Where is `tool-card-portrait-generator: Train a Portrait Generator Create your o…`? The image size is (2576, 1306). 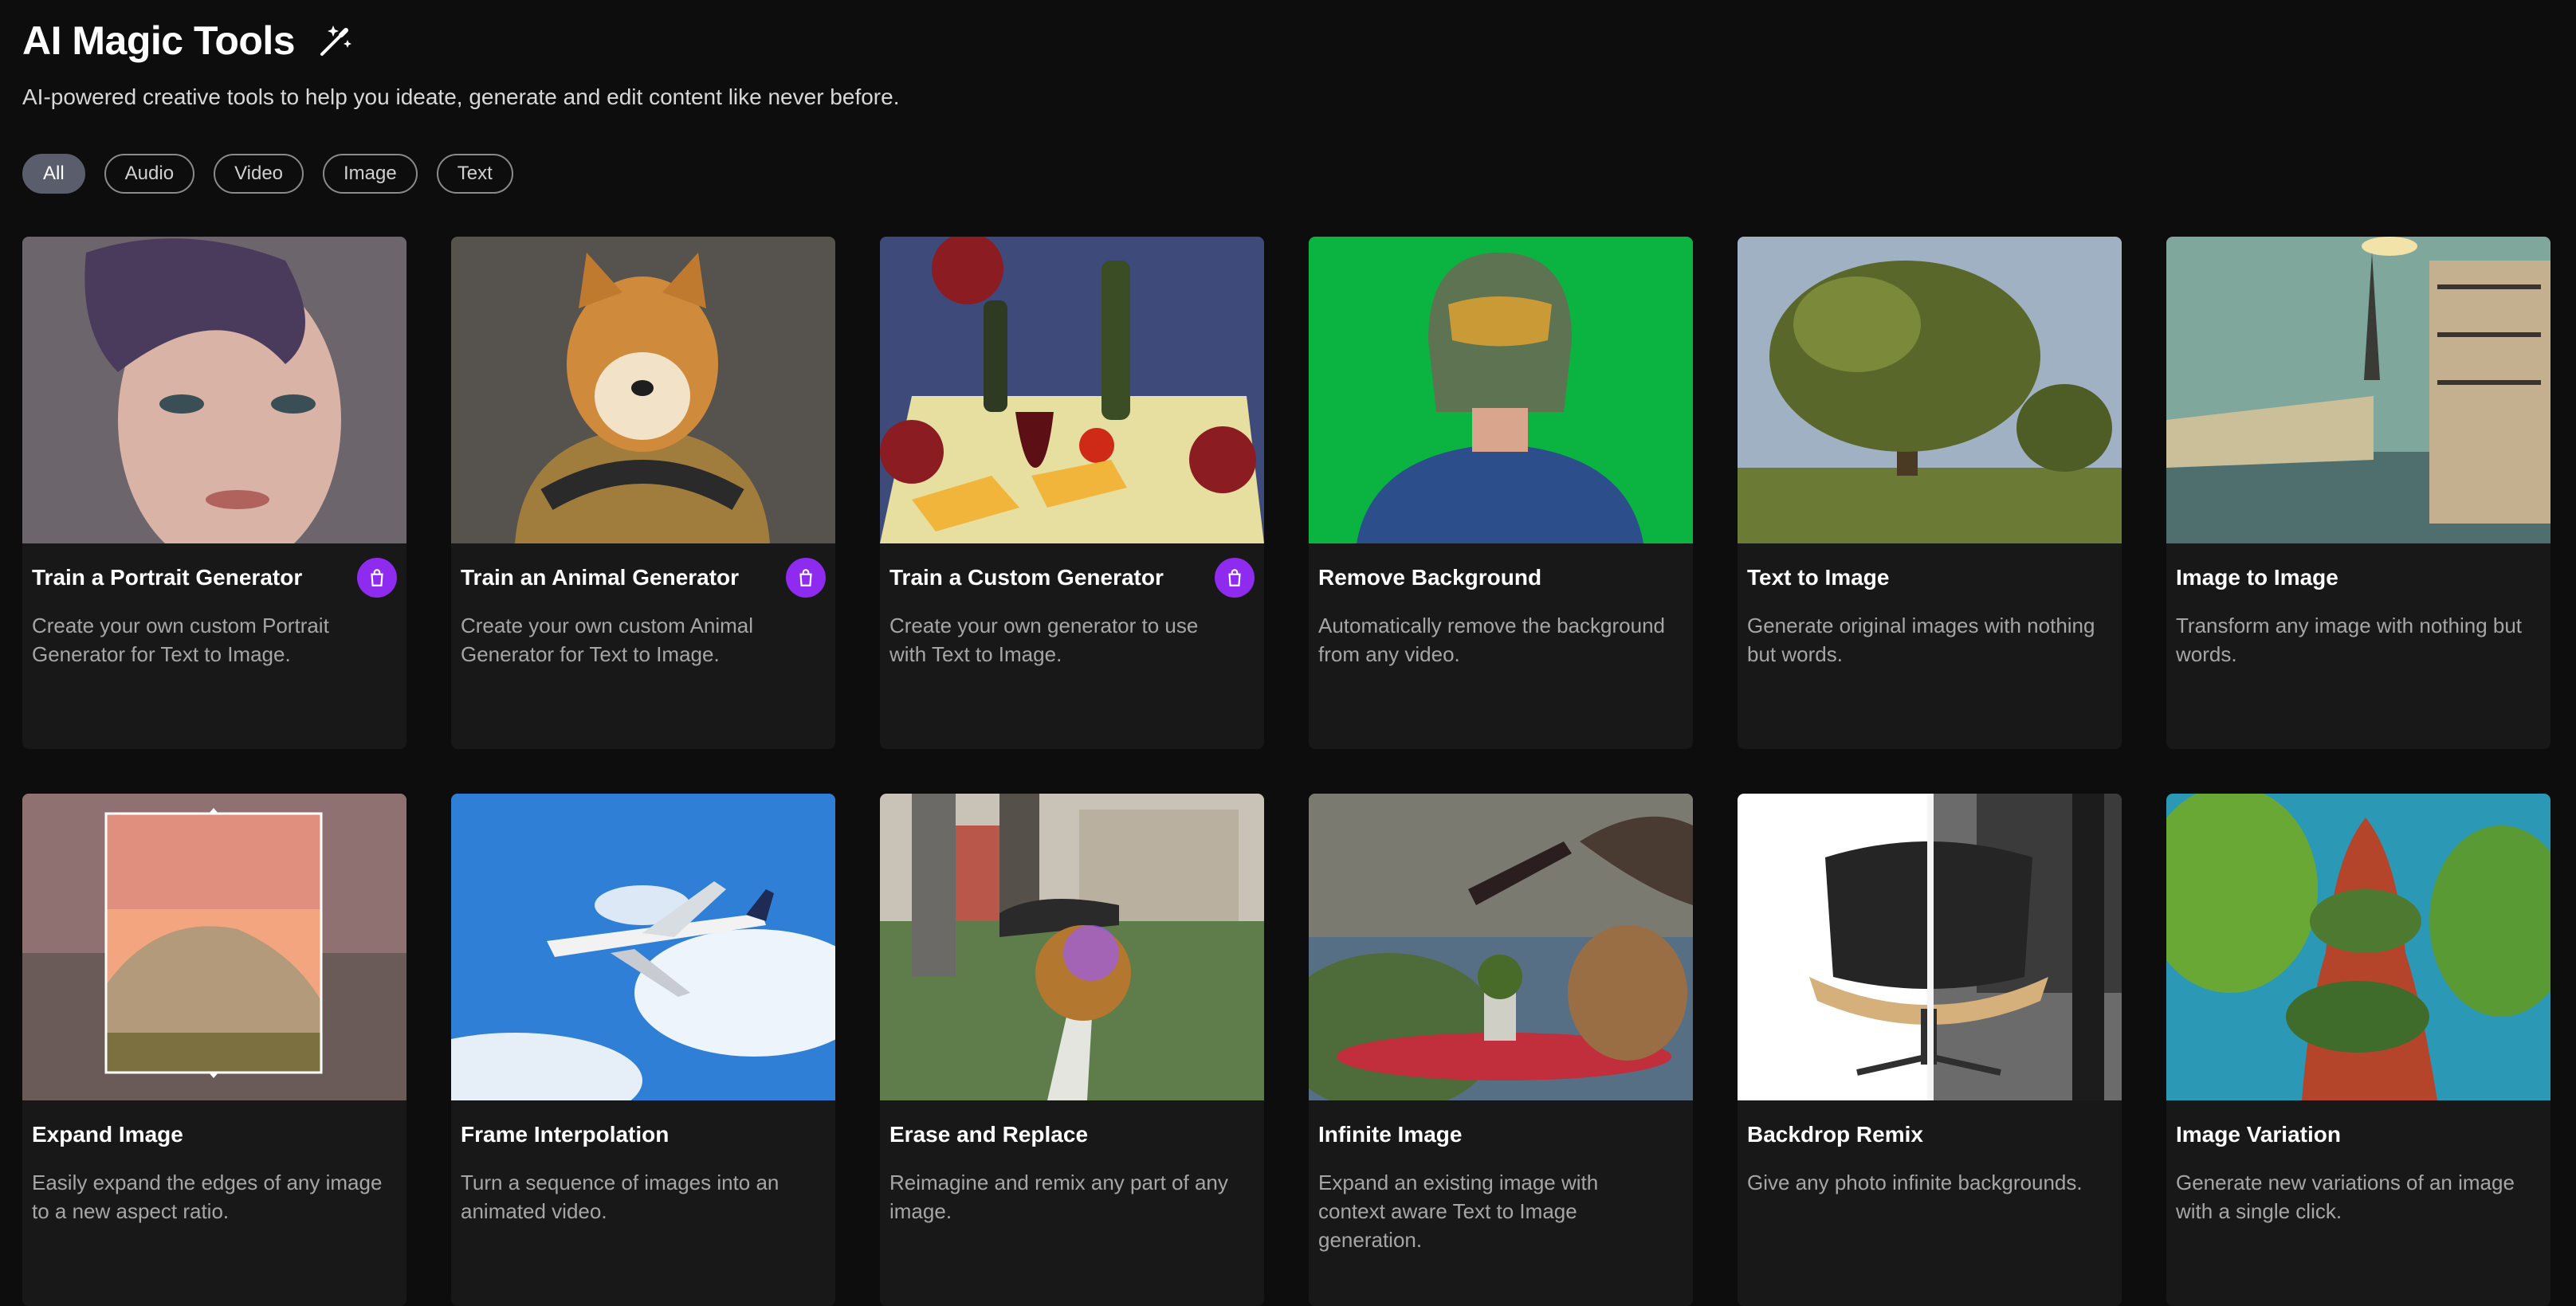 tool-card-portrait-generator: Train a Portrait Generator Create your o… is located at coordinates (214, 493).